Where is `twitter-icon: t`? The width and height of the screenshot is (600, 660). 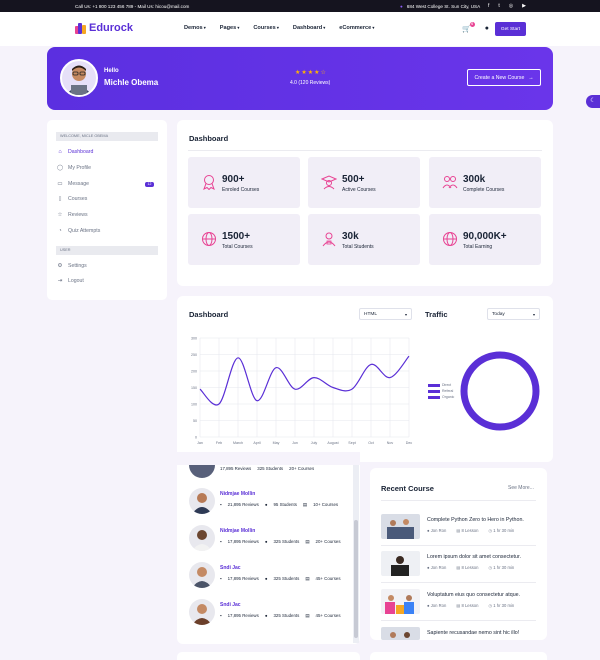
twitter-icon: t is located at coordinates (498, 6).